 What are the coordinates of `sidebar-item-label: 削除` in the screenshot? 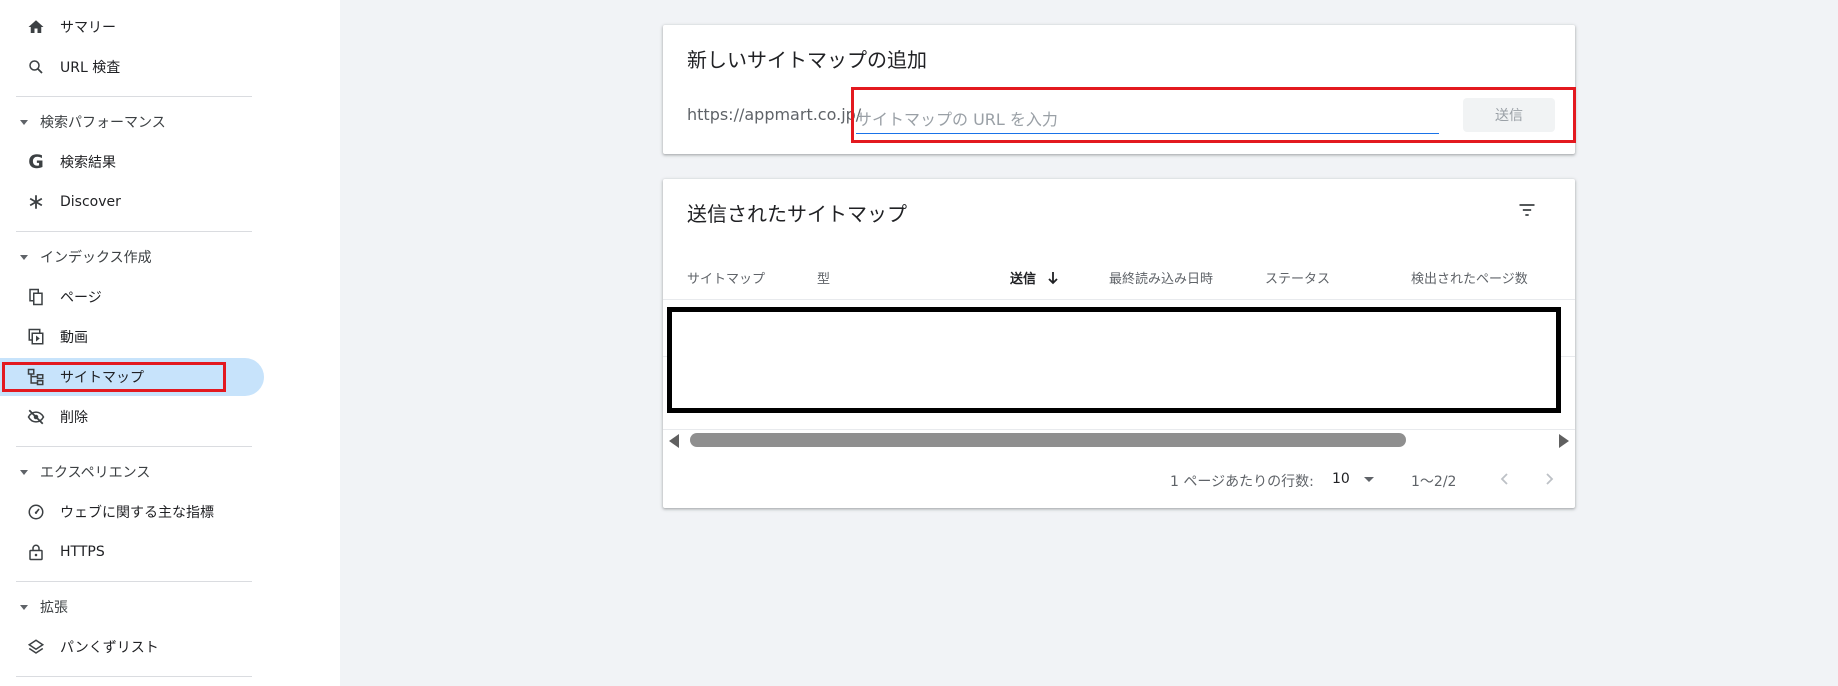 It's located at (74, 418).